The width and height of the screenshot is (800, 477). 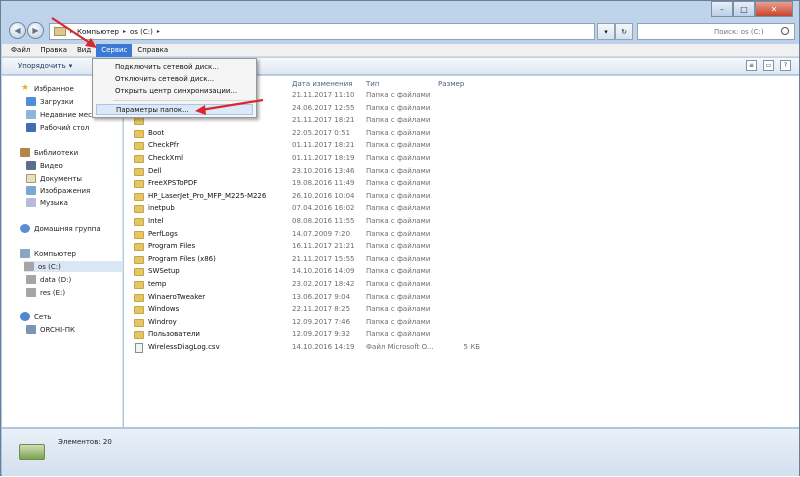 What do you see at coordinates (157, 66) in the screenshot?
I see `annotation-arrows` at bounding box center [157, 66].